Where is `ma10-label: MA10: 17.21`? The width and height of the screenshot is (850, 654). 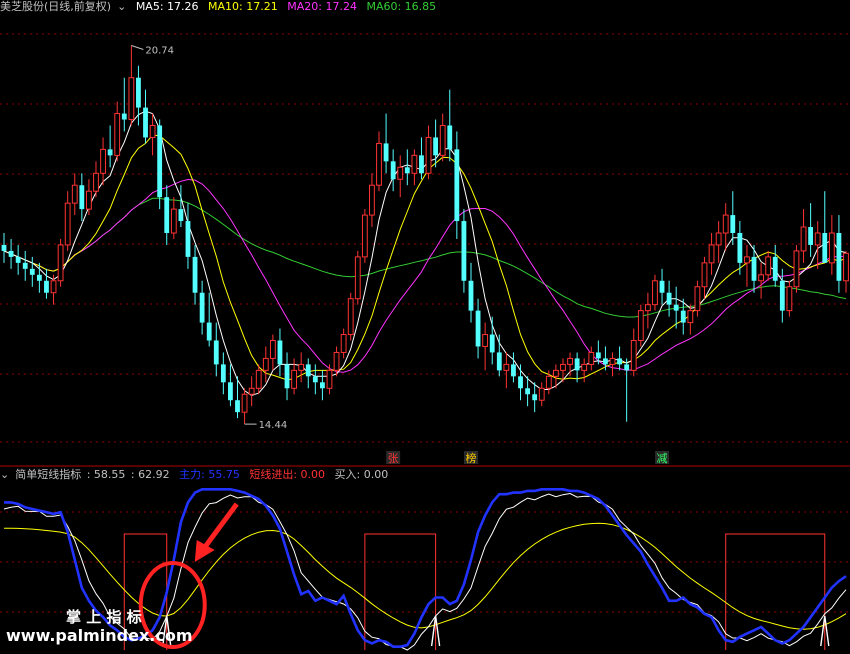 ma10-label: MA10: 17.21 is located at coordinates (243, 6).